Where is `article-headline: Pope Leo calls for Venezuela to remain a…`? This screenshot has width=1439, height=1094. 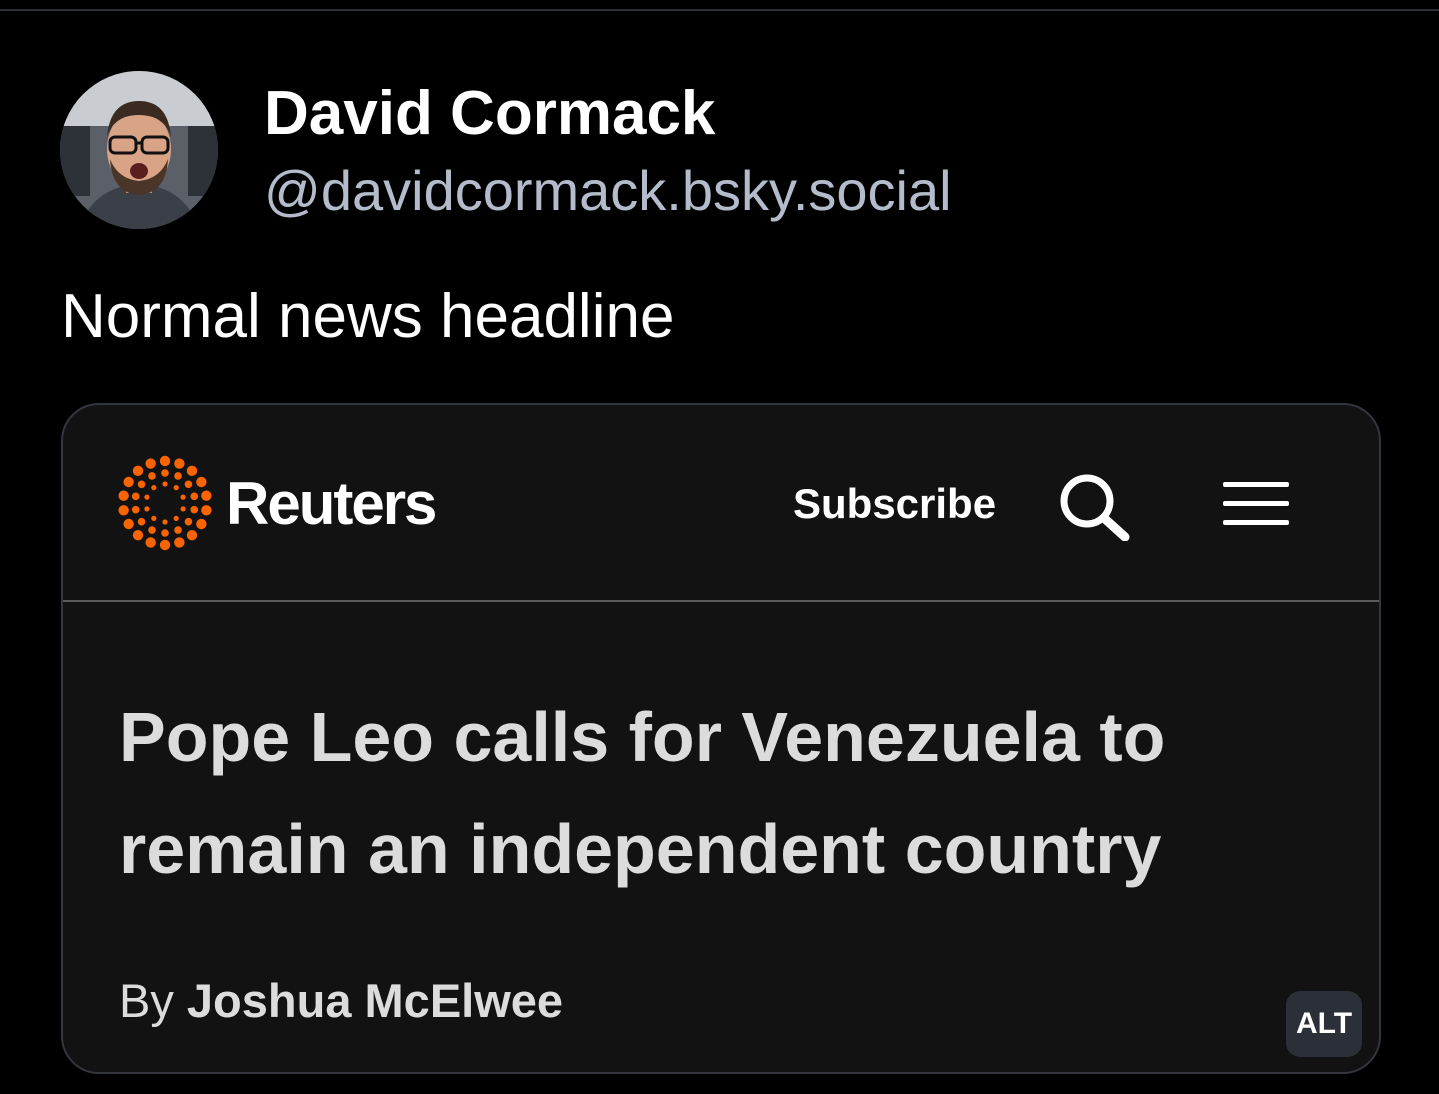 article-headline: Pope Leo calls for Venezuela to remain a… is located at coordinates (642, 793).